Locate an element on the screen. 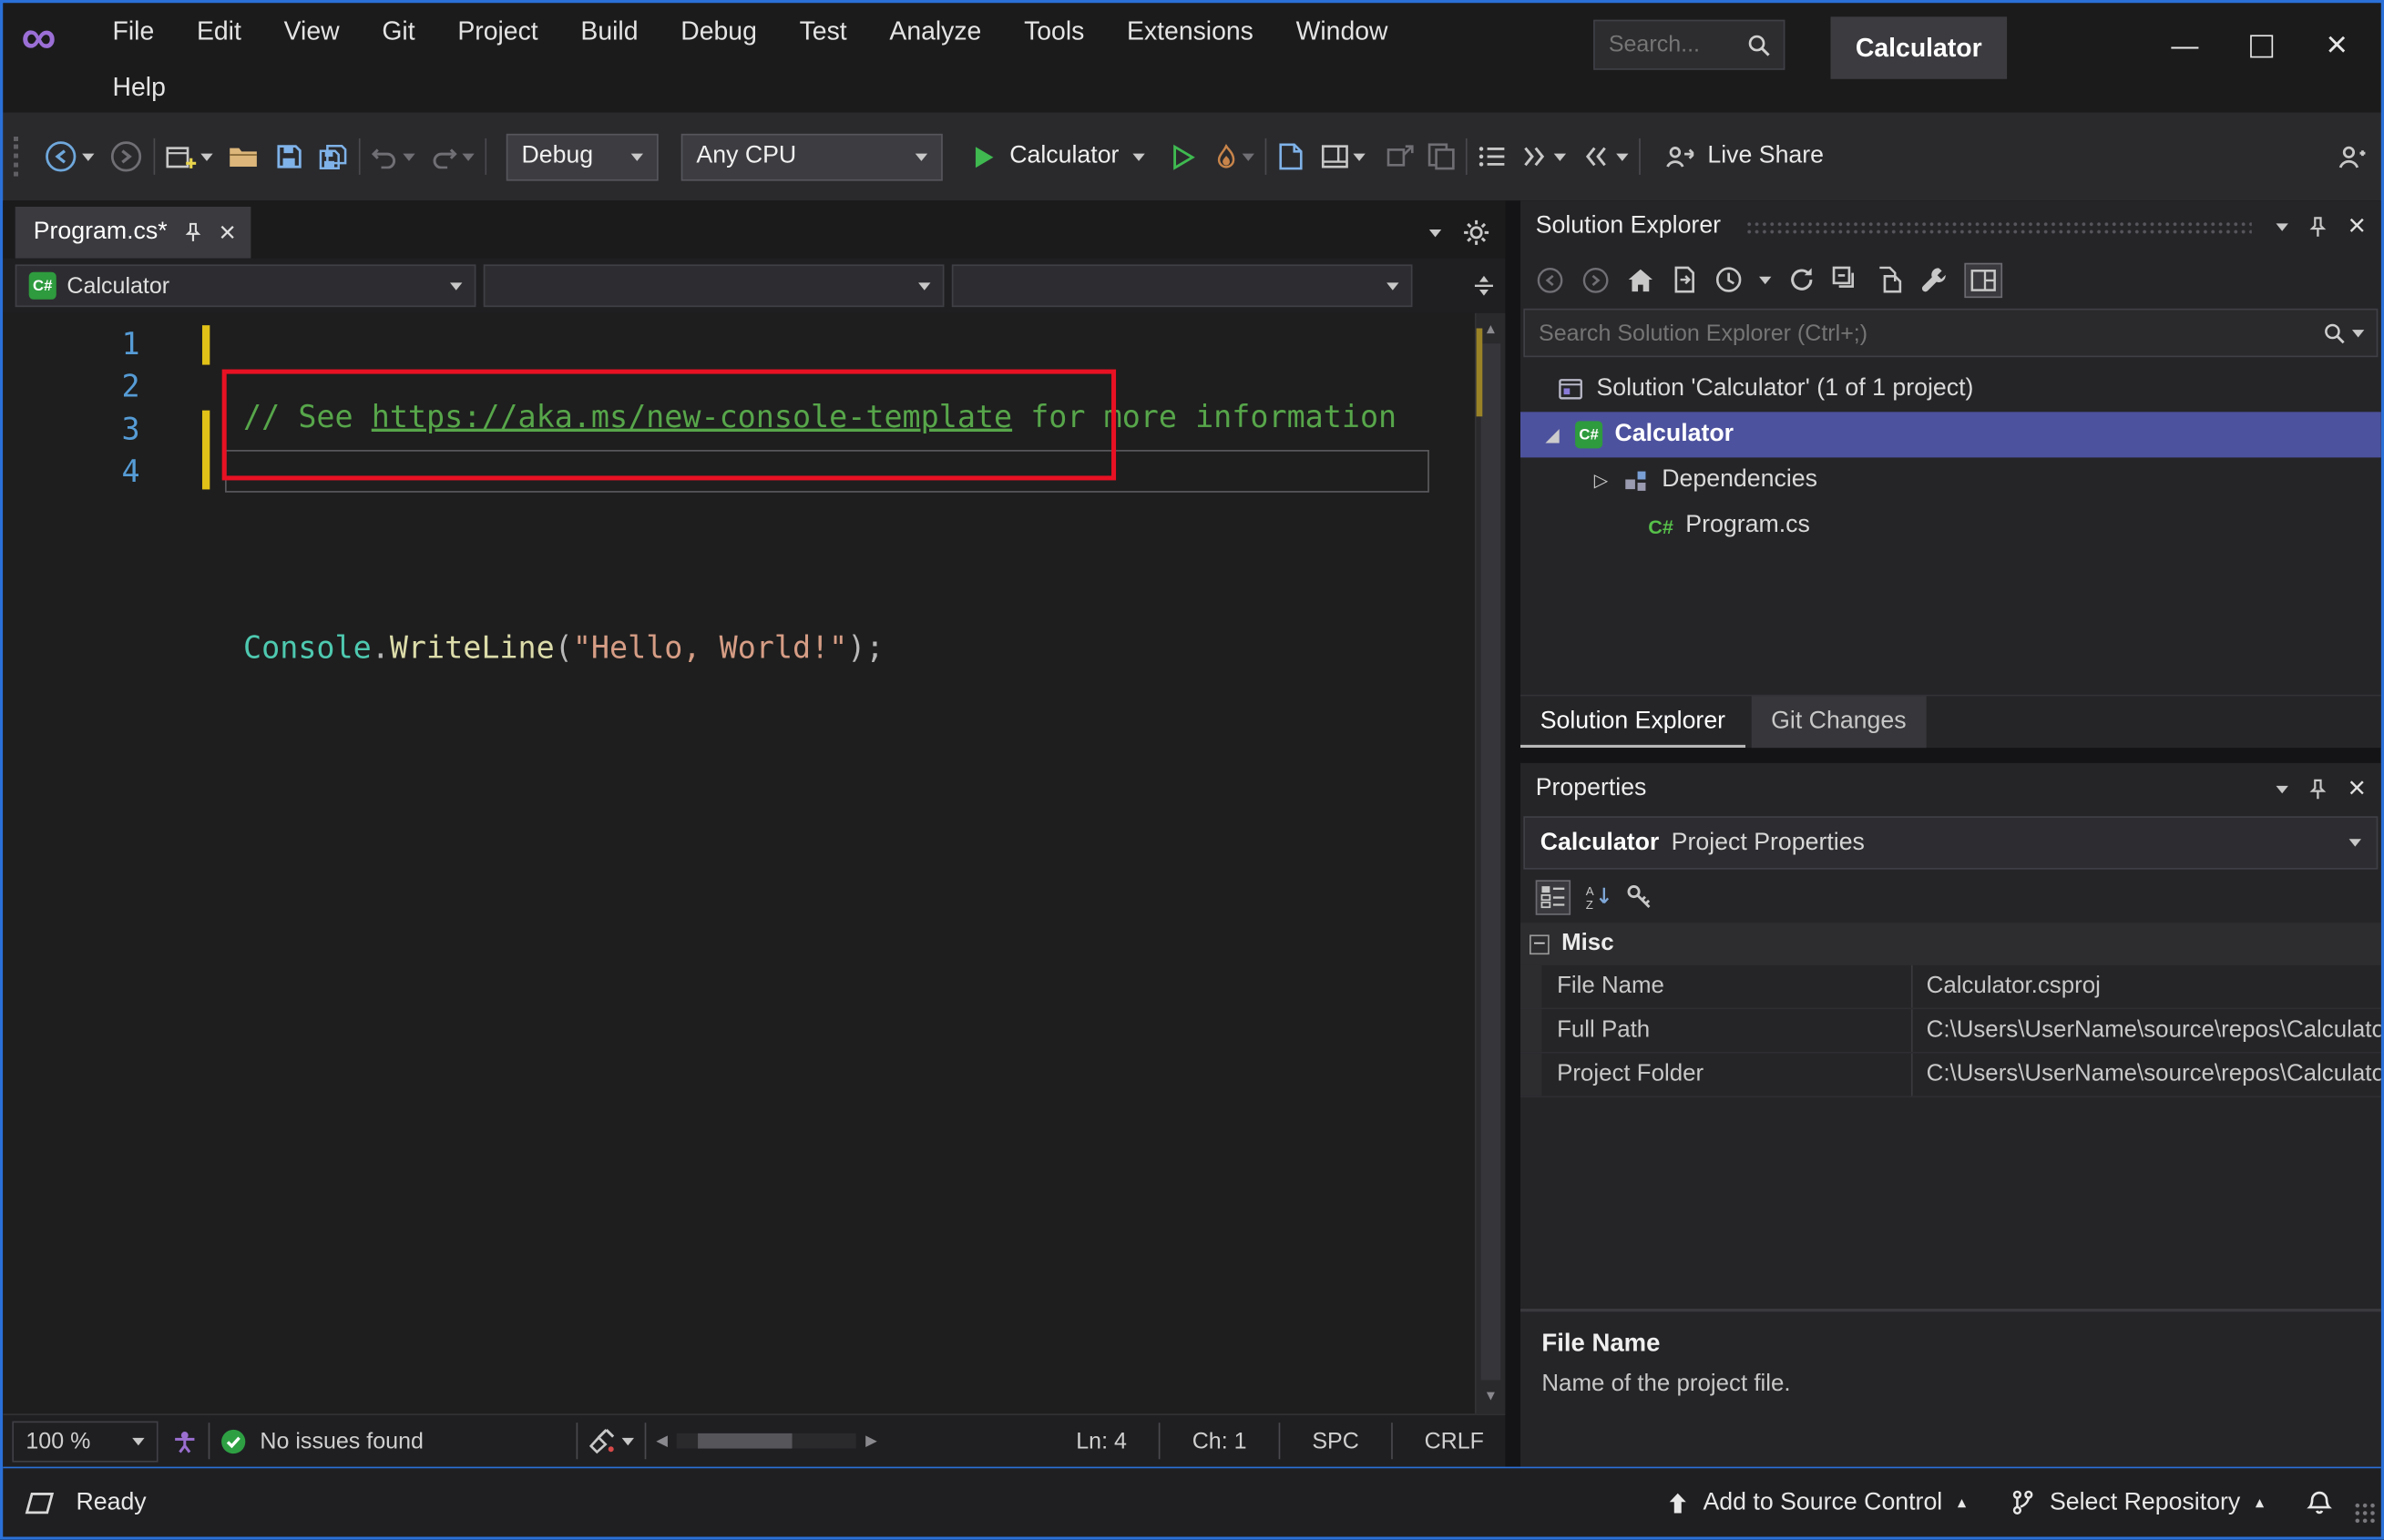  code-cleanup-caret is located at coordinates (627, 1441).